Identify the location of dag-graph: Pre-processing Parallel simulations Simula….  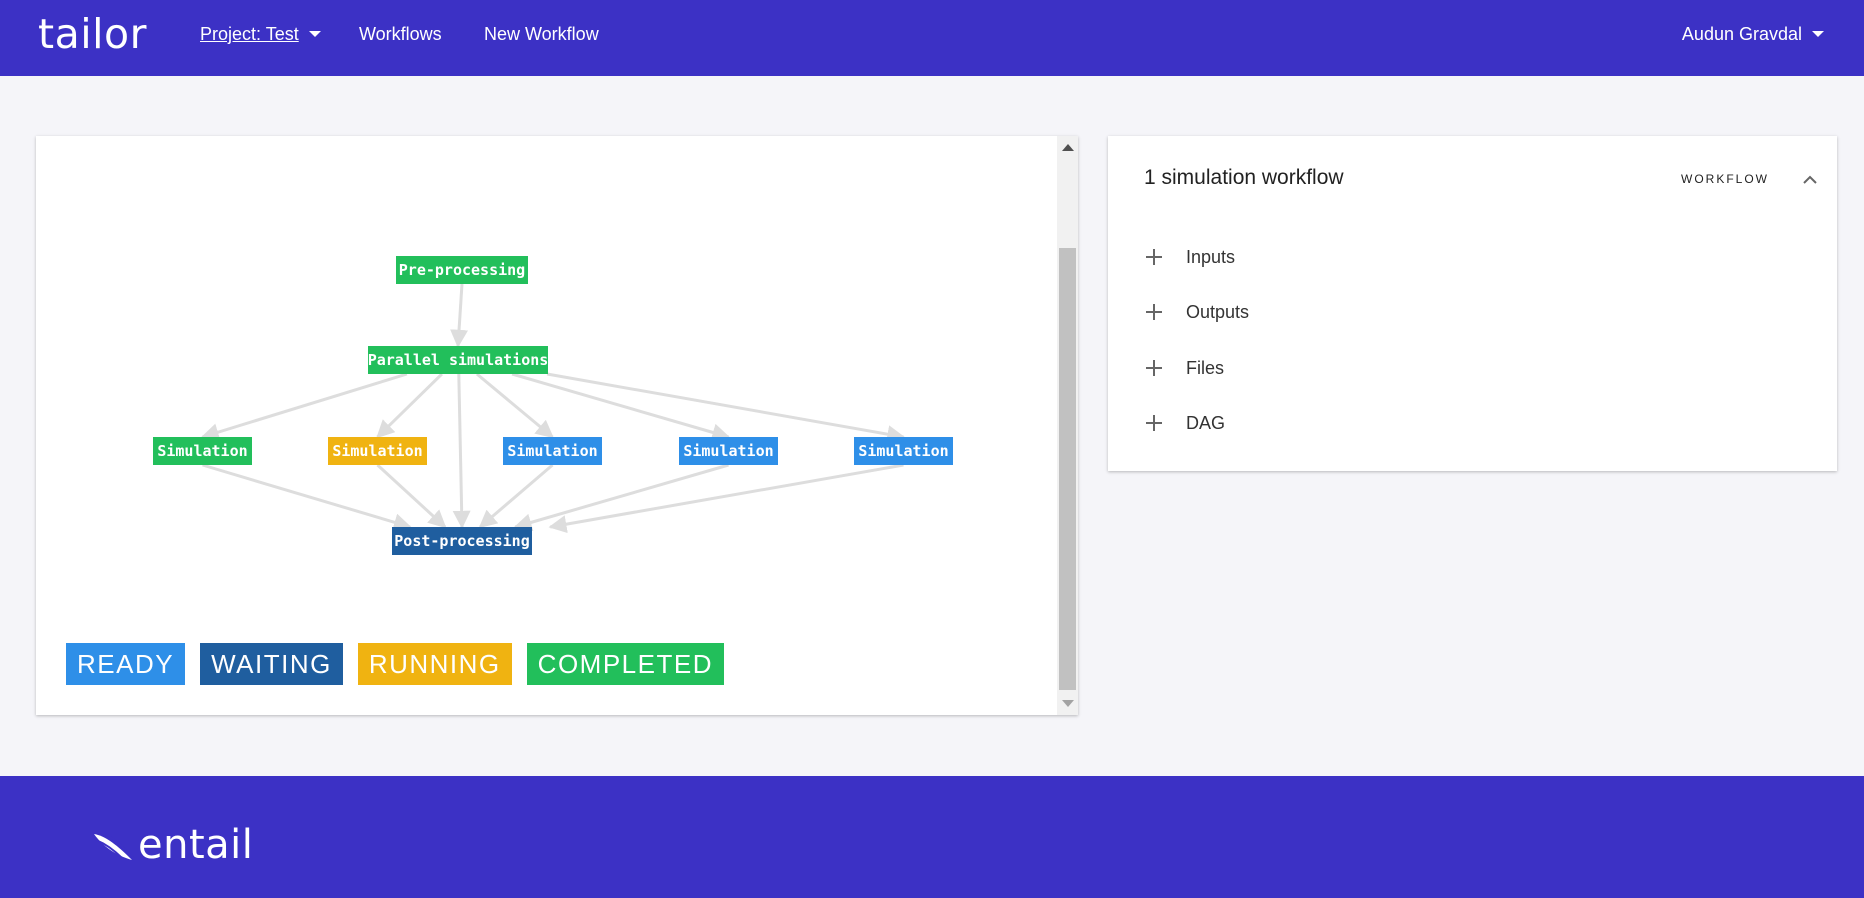
(553, 405).